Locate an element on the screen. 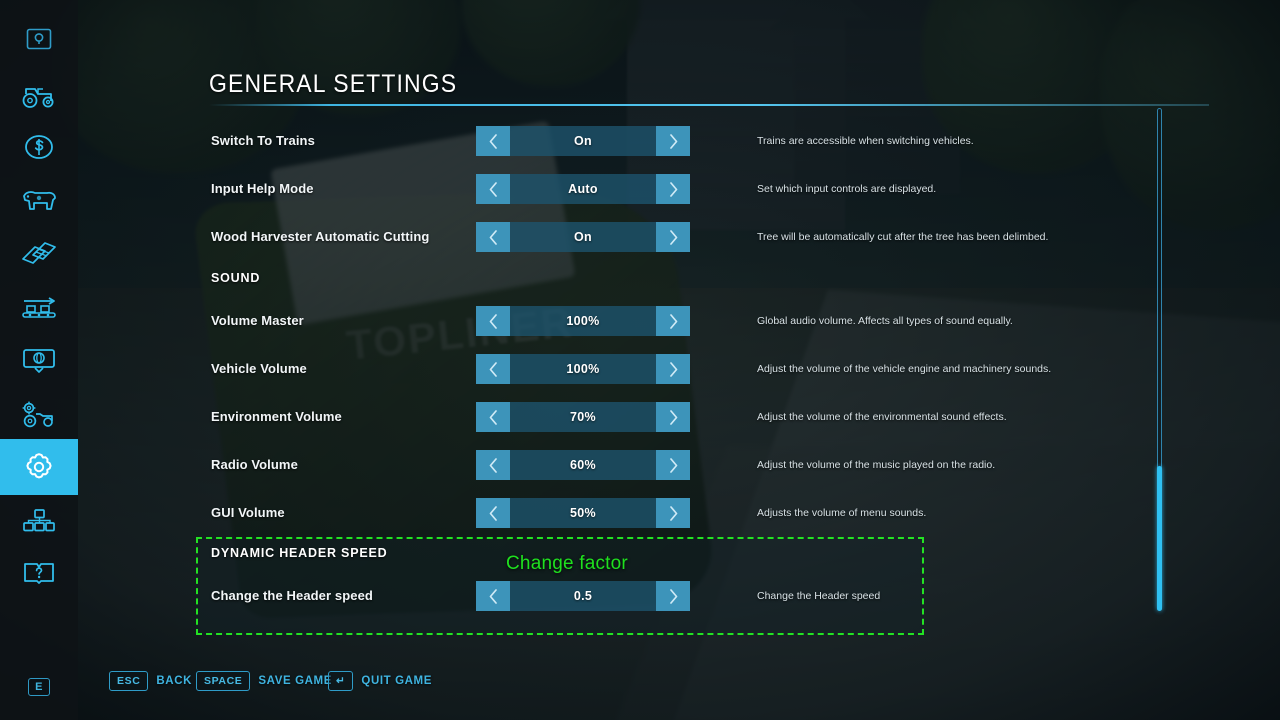 The height and width of the screenshot is (720, 1280). setting-label: Change the Header speed is located at coordinates (292, 595).